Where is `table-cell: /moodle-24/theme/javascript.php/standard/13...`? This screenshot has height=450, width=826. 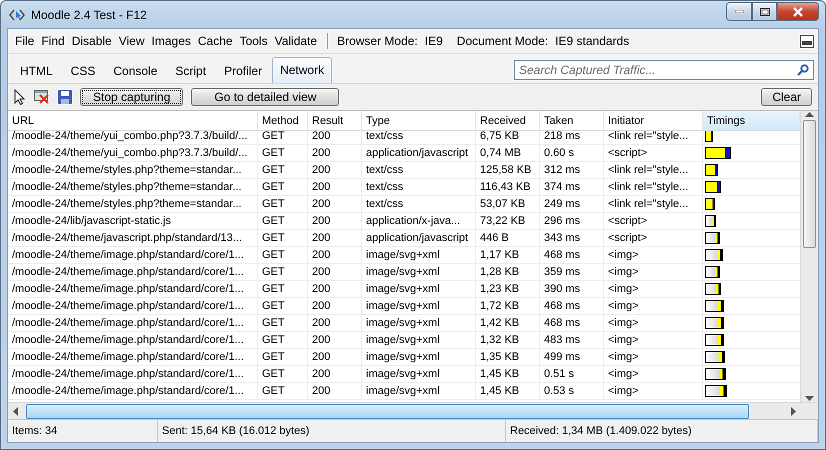 table-cell: /moodle-24/theme/javascript.php/standard/13... is located at coordinates (133, 238).